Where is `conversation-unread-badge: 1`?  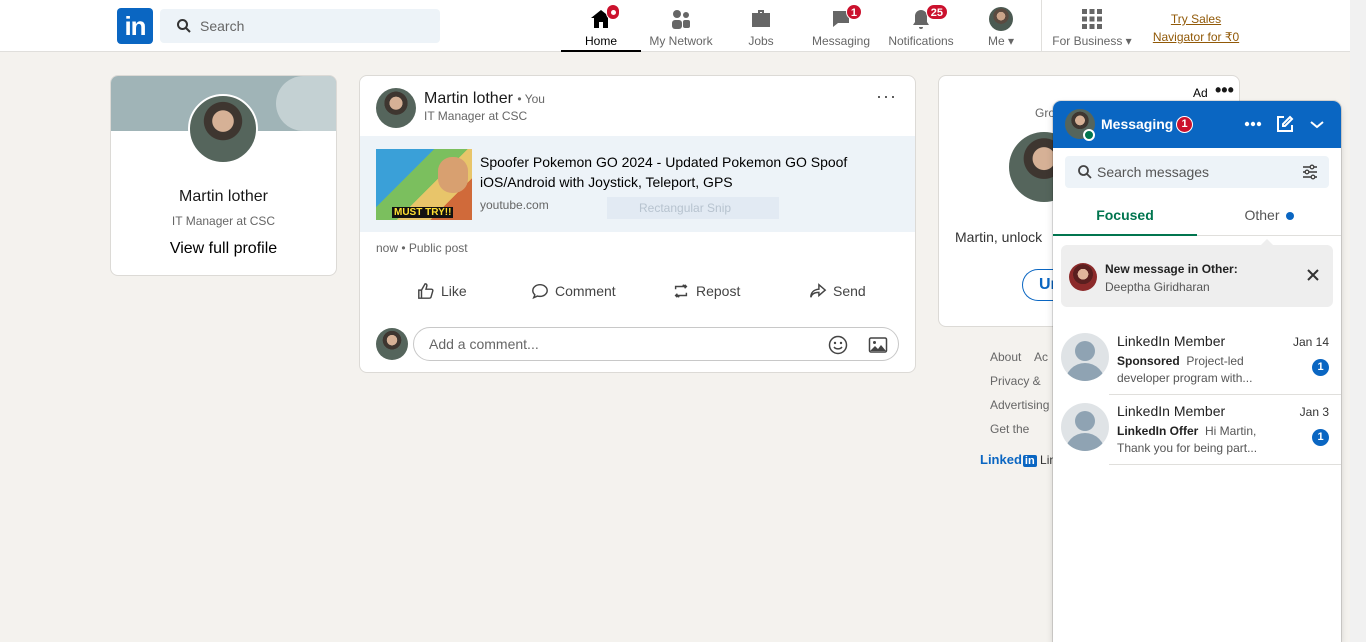 conversation-unread-badge: 1 is located at coordinates (1320, 437).